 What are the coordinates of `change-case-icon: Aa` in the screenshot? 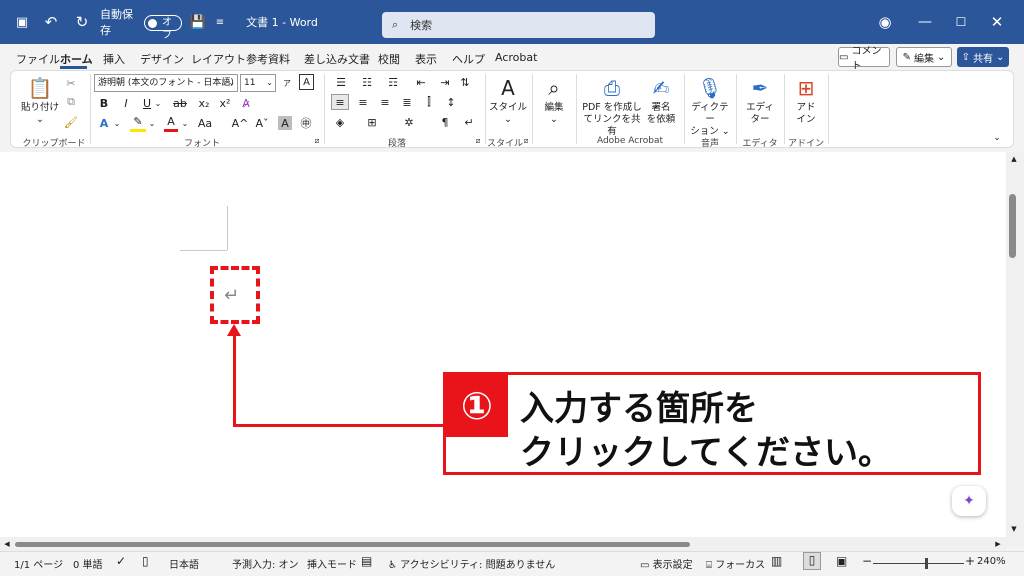 It's located at (205, 123).